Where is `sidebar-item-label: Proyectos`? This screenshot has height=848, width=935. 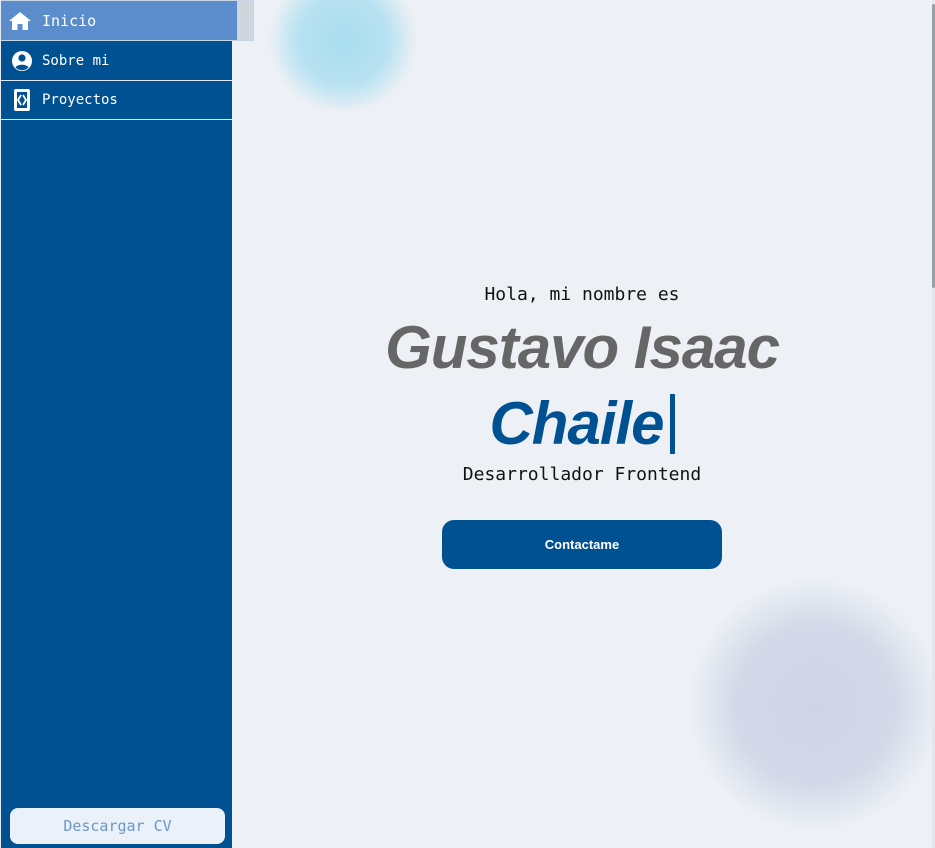 sidebar-item-label: Proyectos is located at coordinates (80, 99).